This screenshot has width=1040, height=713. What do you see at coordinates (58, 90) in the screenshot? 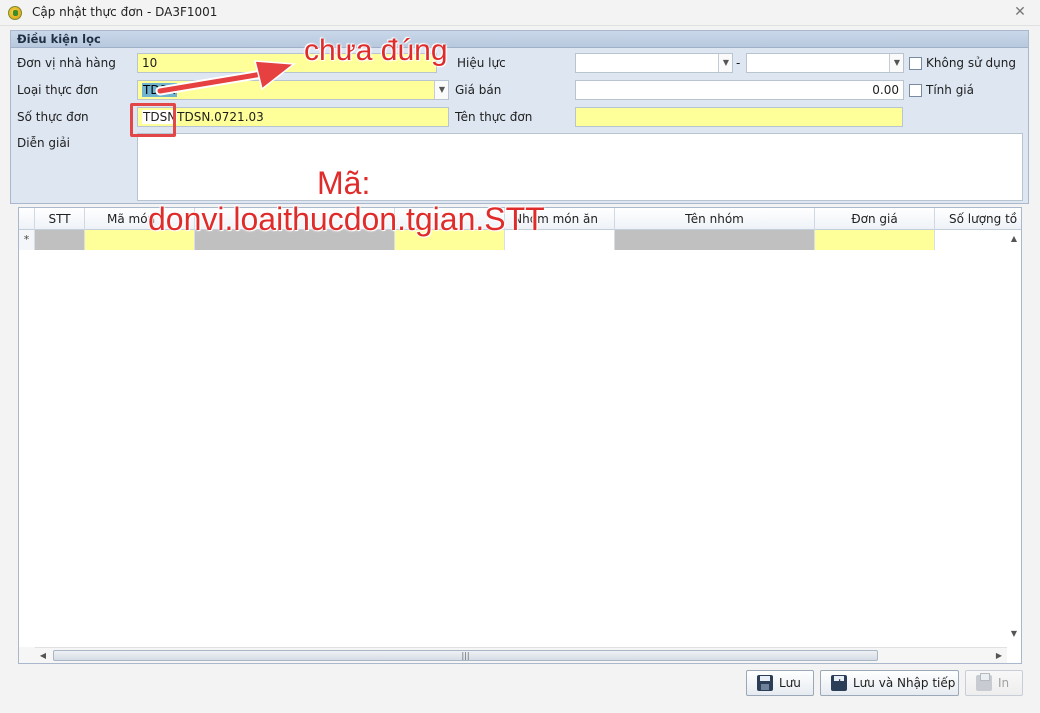
I see `menu-type-label: Loại thực đơn` at bounding box center [58, 90].